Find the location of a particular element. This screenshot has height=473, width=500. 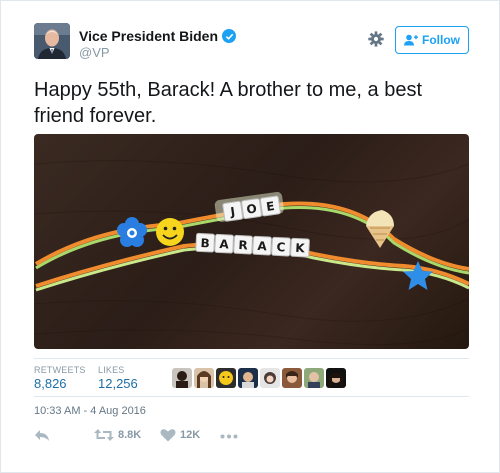

reply-icon is located at coordinates (42, 435).